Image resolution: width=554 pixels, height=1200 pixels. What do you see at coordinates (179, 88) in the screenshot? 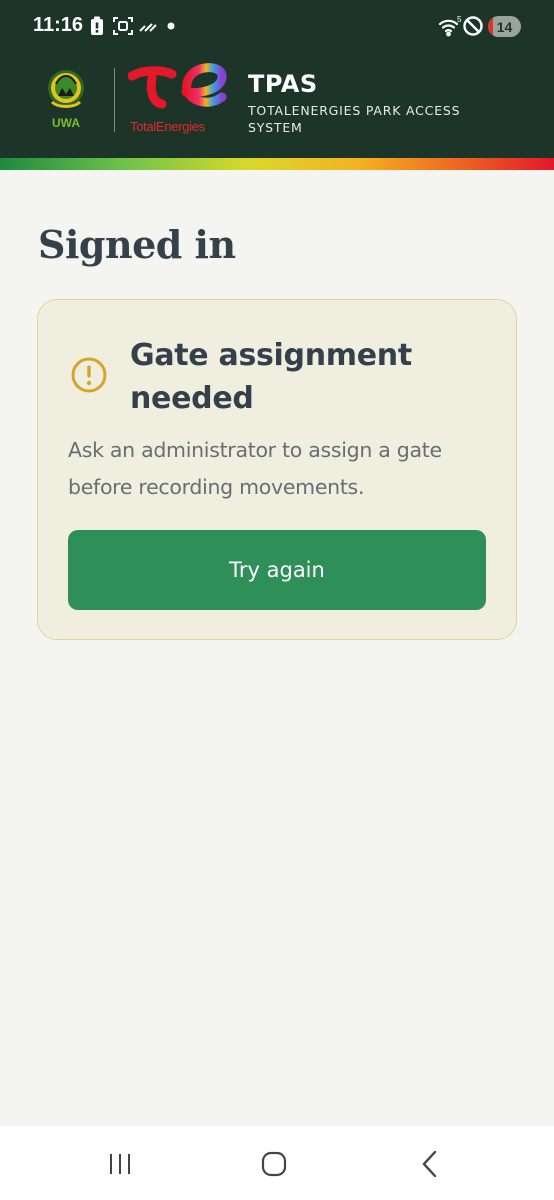
I see `totalenergies-logo` at bounding box center [179, 88].